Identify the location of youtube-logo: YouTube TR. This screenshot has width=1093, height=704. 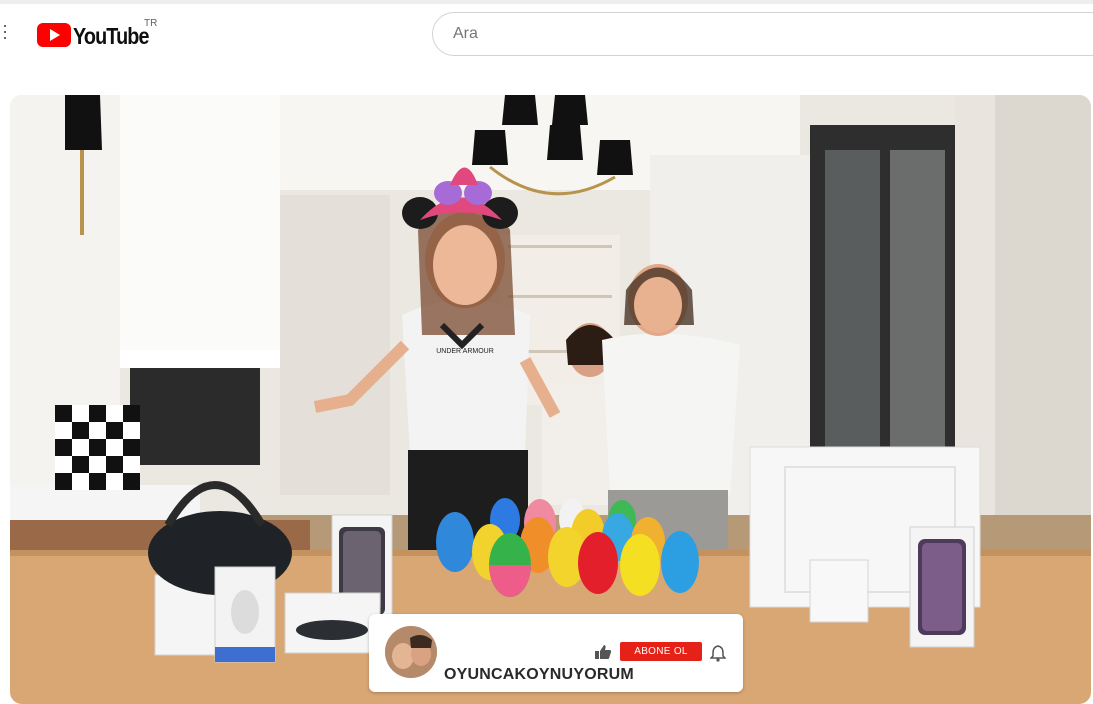
(99, 33).